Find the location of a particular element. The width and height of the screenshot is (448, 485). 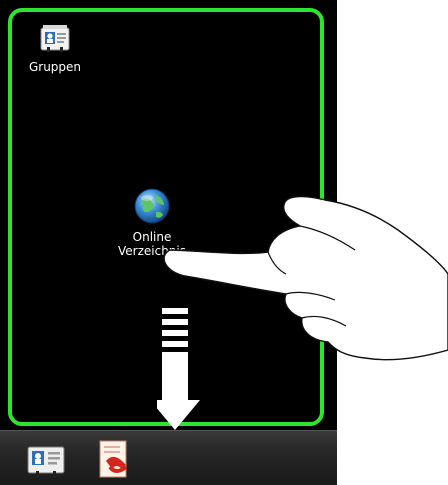

groups-label: Gruppen is located at coordinates (55, 67).